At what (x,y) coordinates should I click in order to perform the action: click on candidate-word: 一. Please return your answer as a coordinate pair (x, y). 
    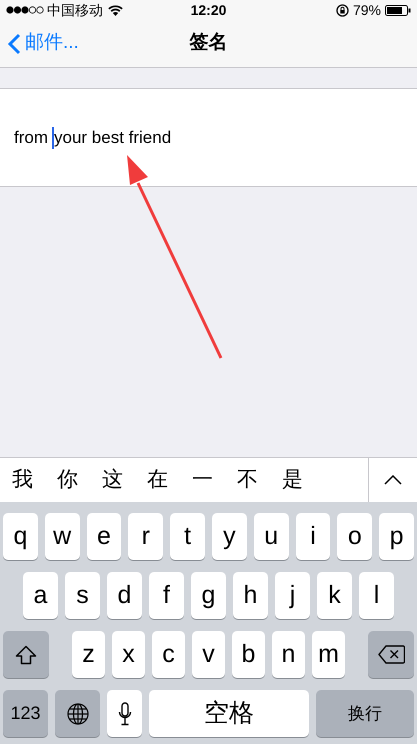
    Looking at the image, I should click on (202, 480).